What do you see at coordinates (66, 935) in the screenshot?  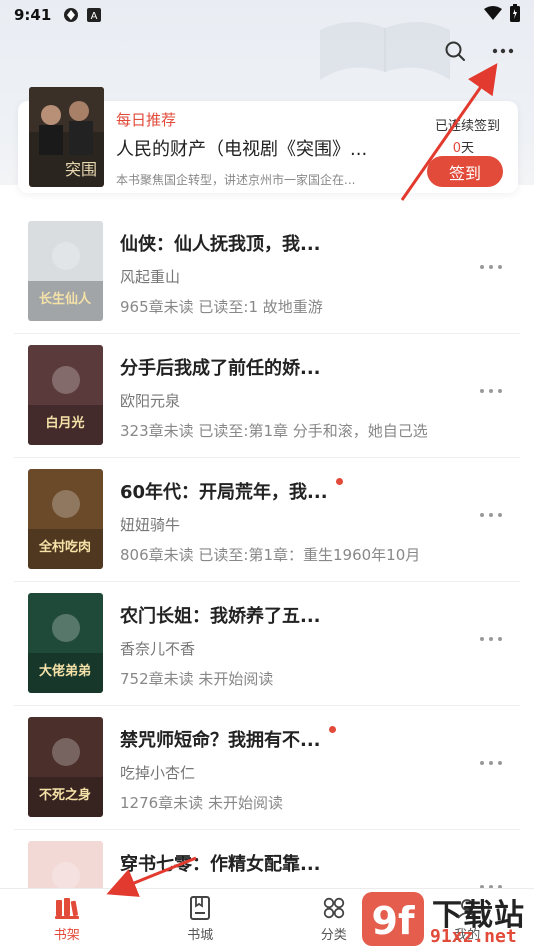 I see `nav-label: 书架` at bounding box center [66, 935].